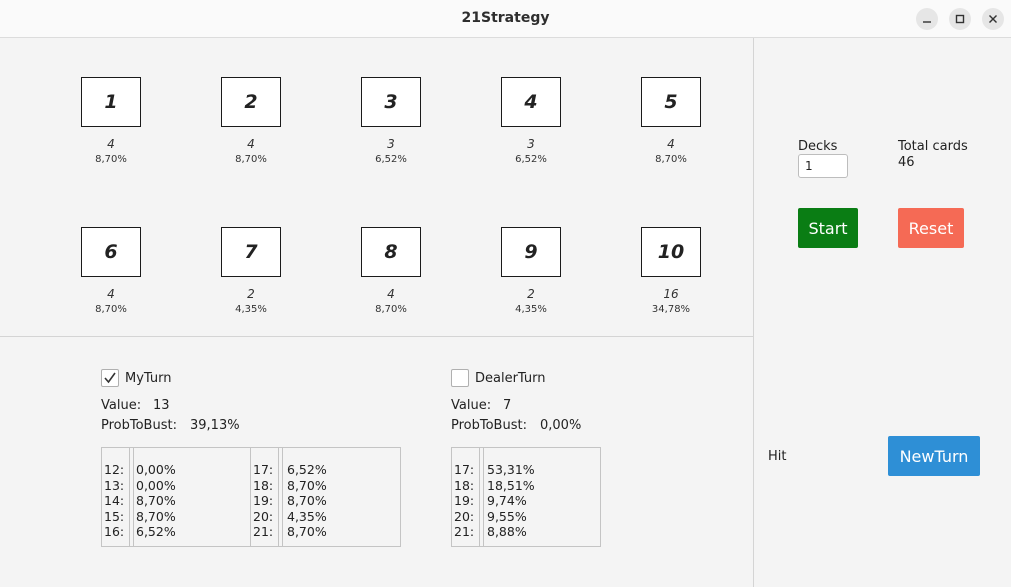 The width and height of the screenshot is (1011, 587). What do you see at coordinates (156, 500) in the screenshot?
I see `table-values: 0,00% 0,00% 8,70% 8,70% 6,52%` at bounding box center [156, 500].